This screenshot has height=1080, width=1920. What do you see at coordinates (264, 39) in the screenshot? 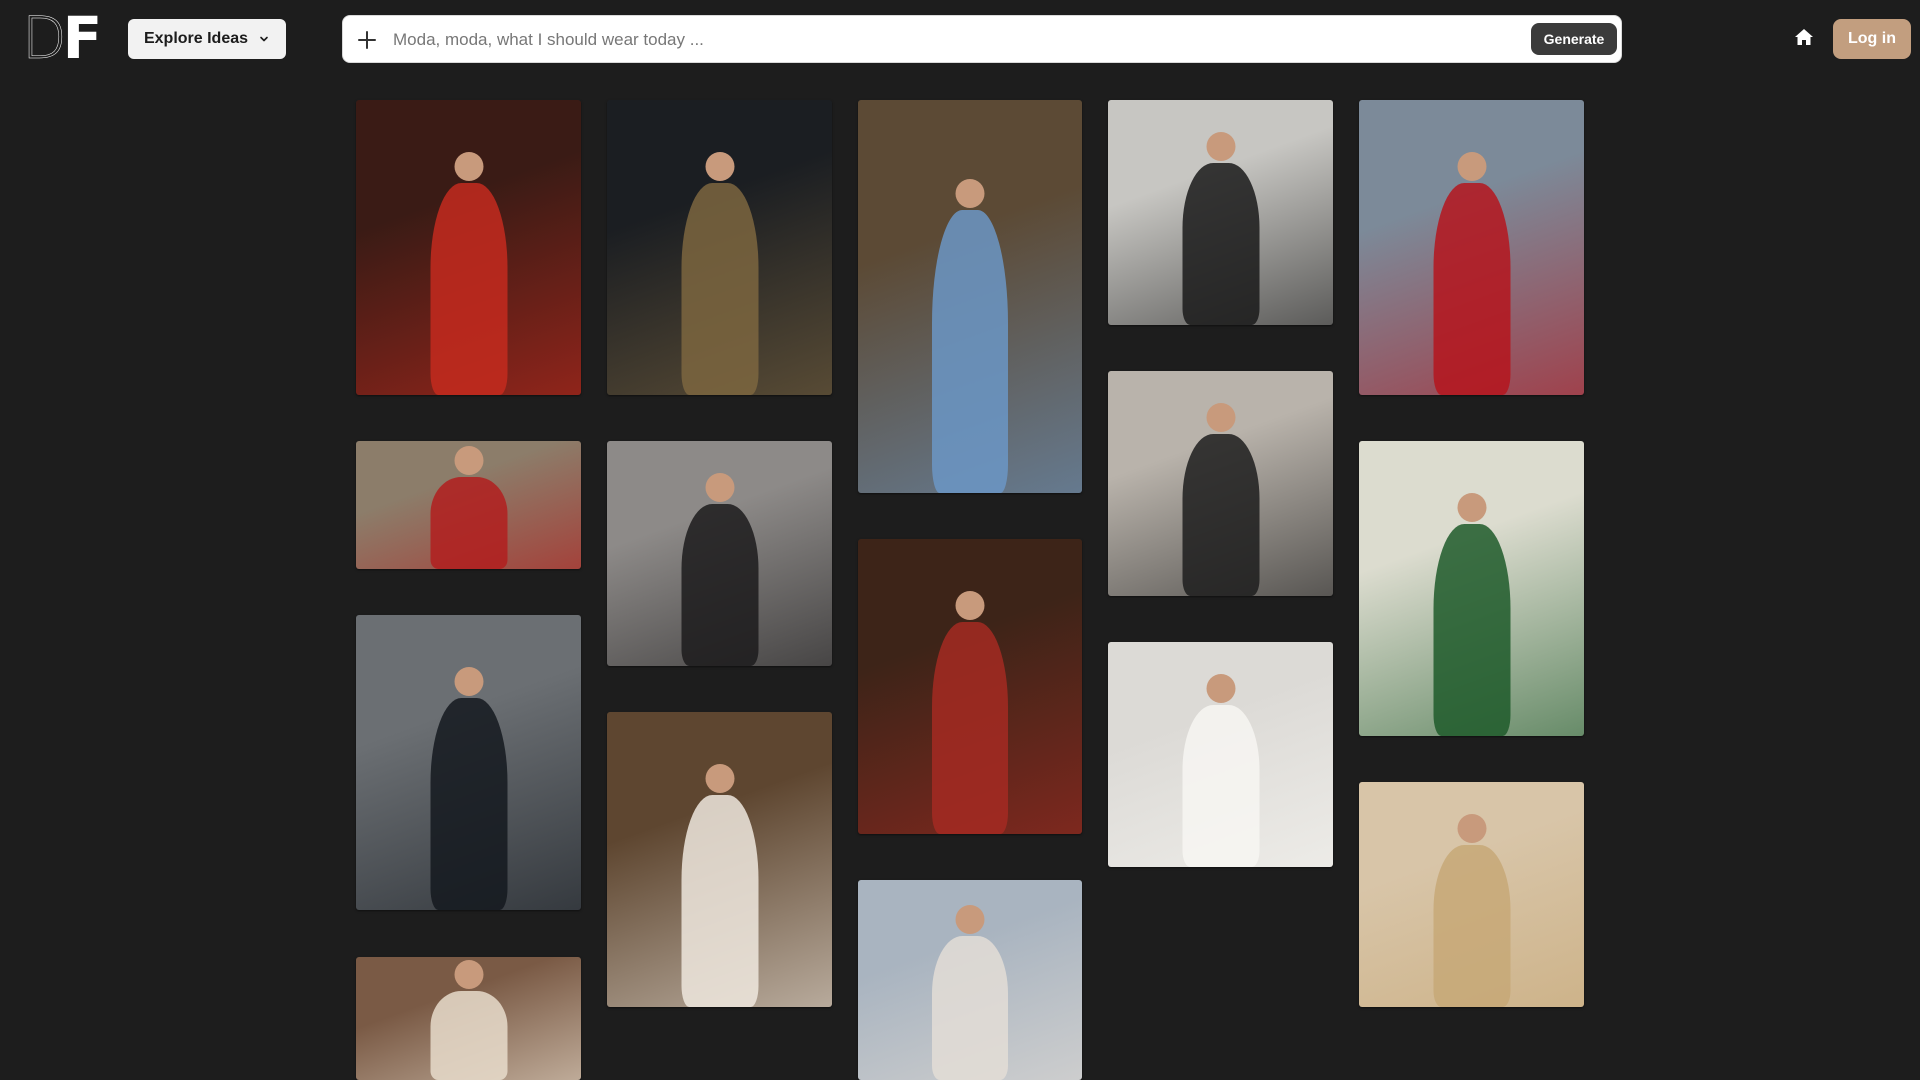
I see `chevron-down-icon` at bounding box center [264, 39].